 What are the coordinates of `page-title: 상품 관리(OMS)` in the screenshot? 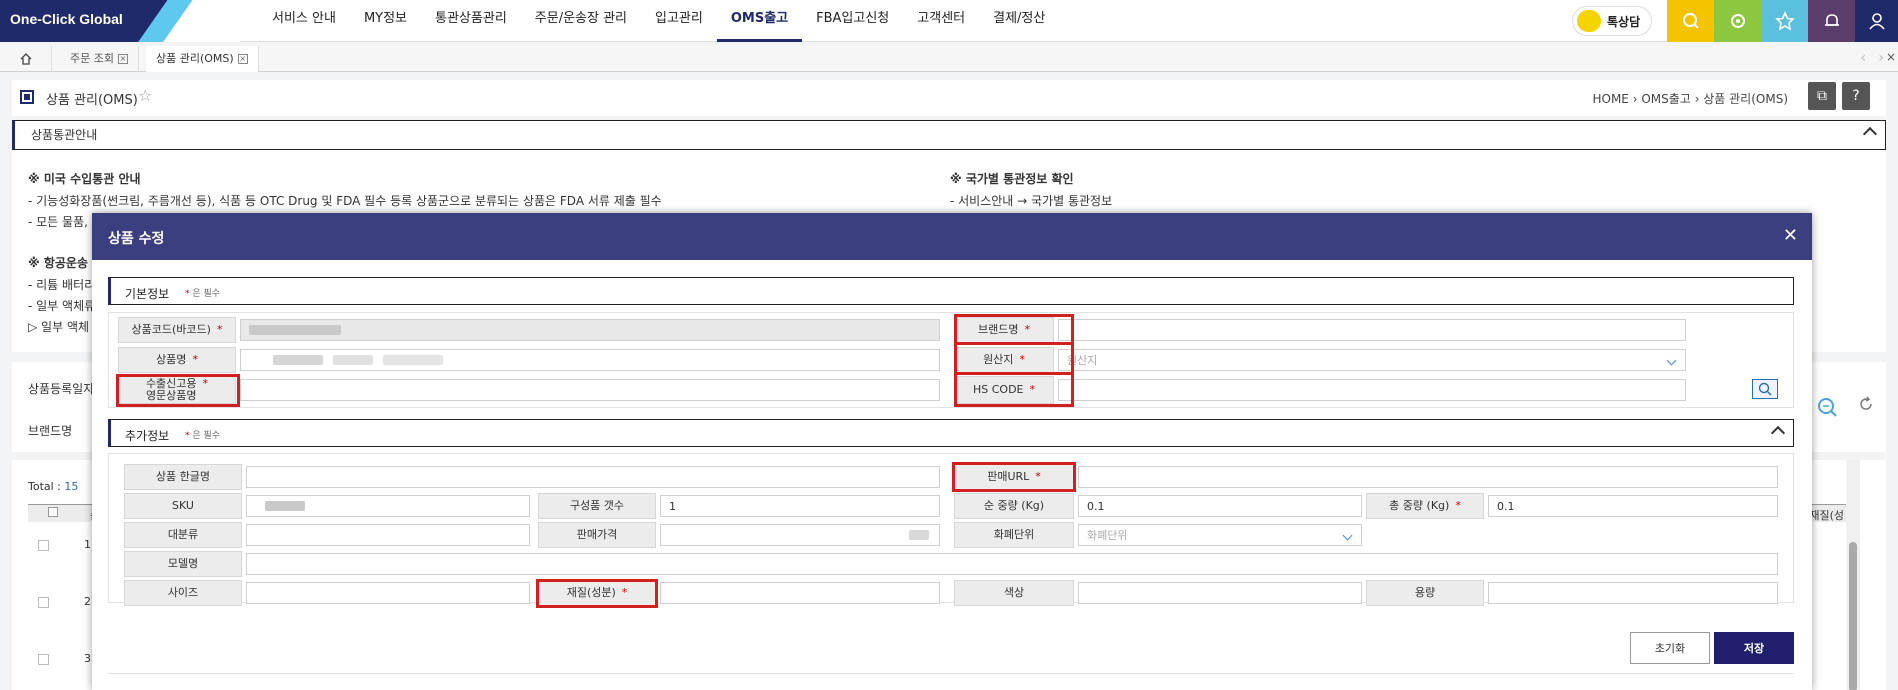 It's located at (92, 100).